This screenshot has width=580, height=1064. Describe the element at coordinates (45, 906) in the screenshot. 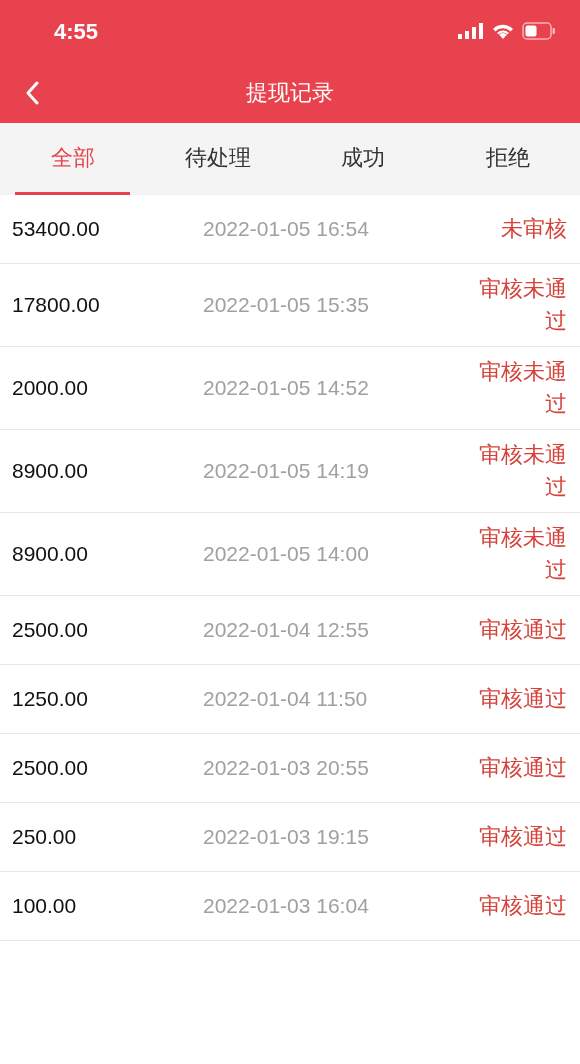

I see `amount-text: 100.00` at that location.